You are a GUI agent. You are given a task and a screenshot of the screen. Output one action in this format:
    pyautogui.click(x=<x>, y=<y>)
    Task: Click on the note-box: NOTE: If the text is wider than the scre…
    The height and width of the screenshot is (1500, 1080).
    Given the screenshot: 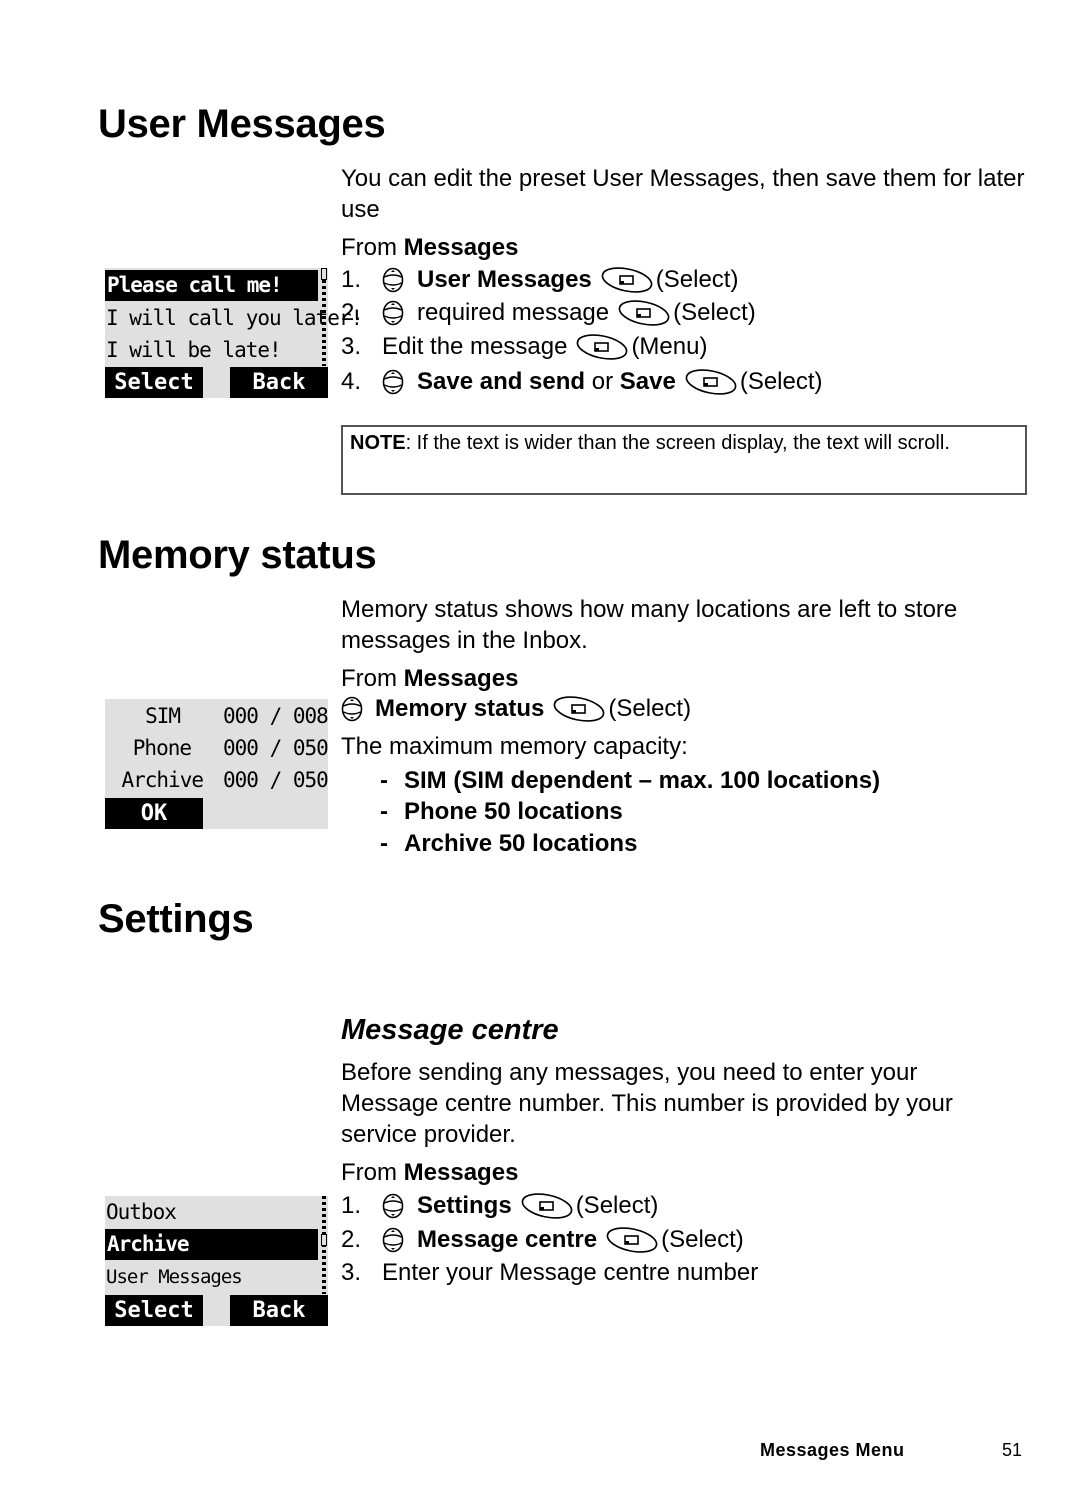 What is the action you would take?
    pyautogui.click(x=684, y=460)
    